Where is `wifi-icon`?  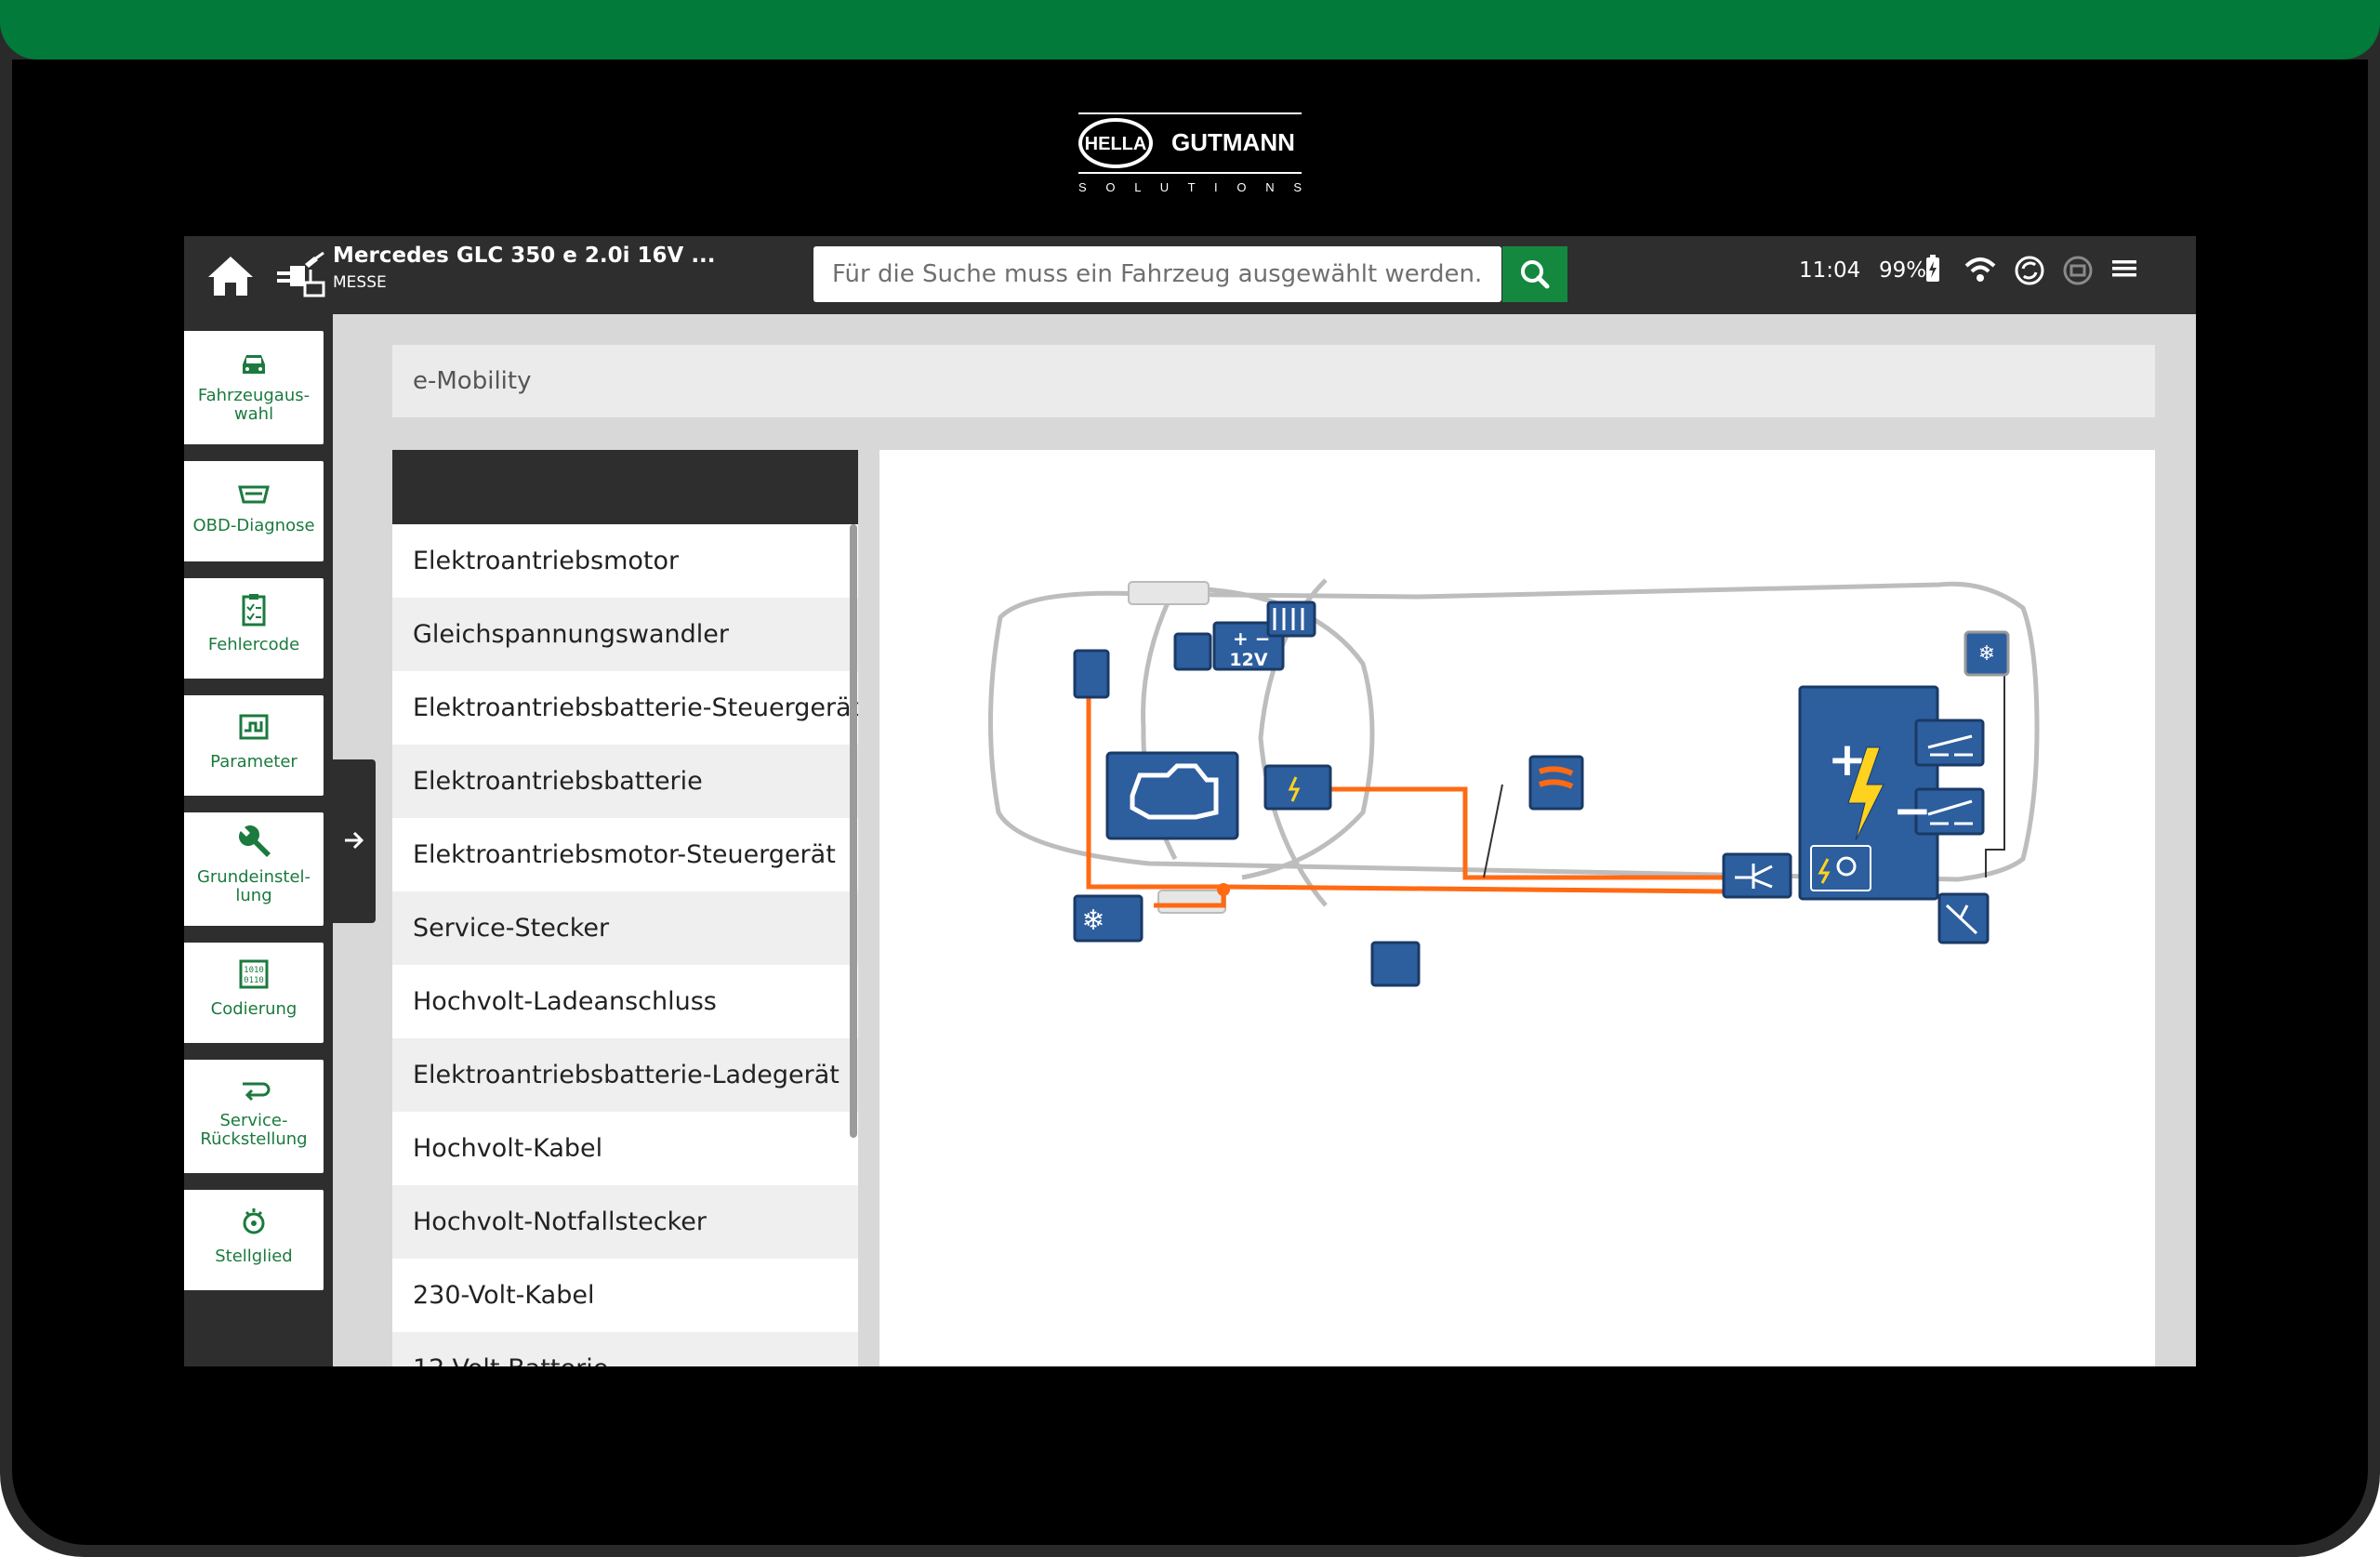 wifi-icon is located at coordinates (1980, 270).